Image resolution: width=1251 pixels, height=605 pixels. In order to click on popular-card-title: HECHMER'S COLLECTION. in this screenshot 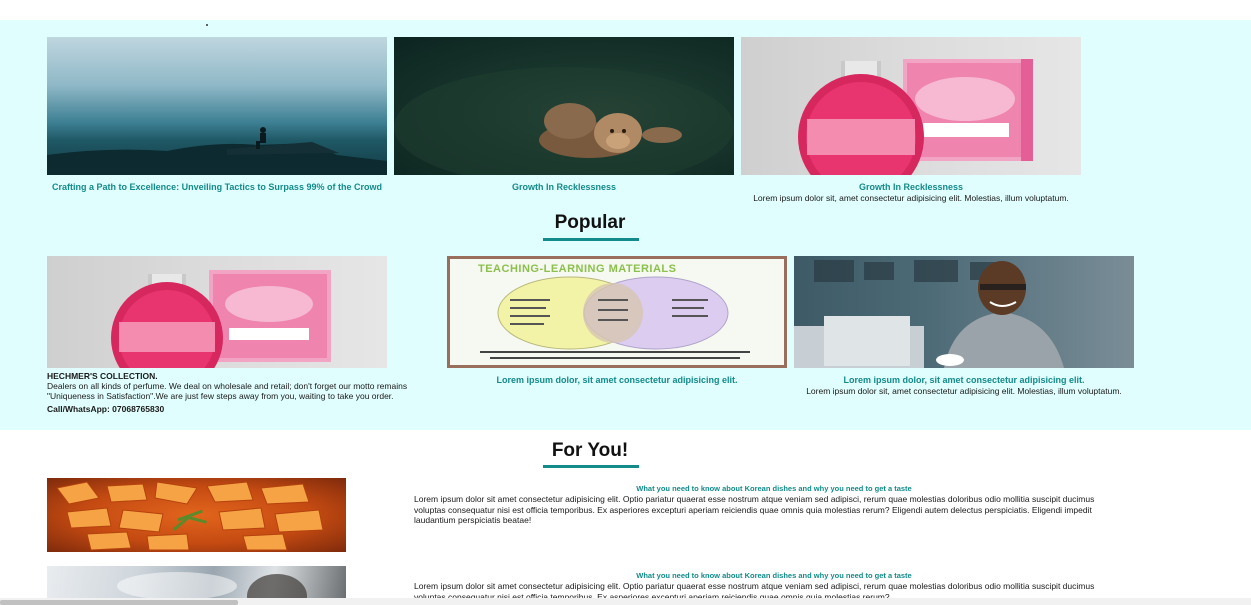, I will do `click(237, 376)`.